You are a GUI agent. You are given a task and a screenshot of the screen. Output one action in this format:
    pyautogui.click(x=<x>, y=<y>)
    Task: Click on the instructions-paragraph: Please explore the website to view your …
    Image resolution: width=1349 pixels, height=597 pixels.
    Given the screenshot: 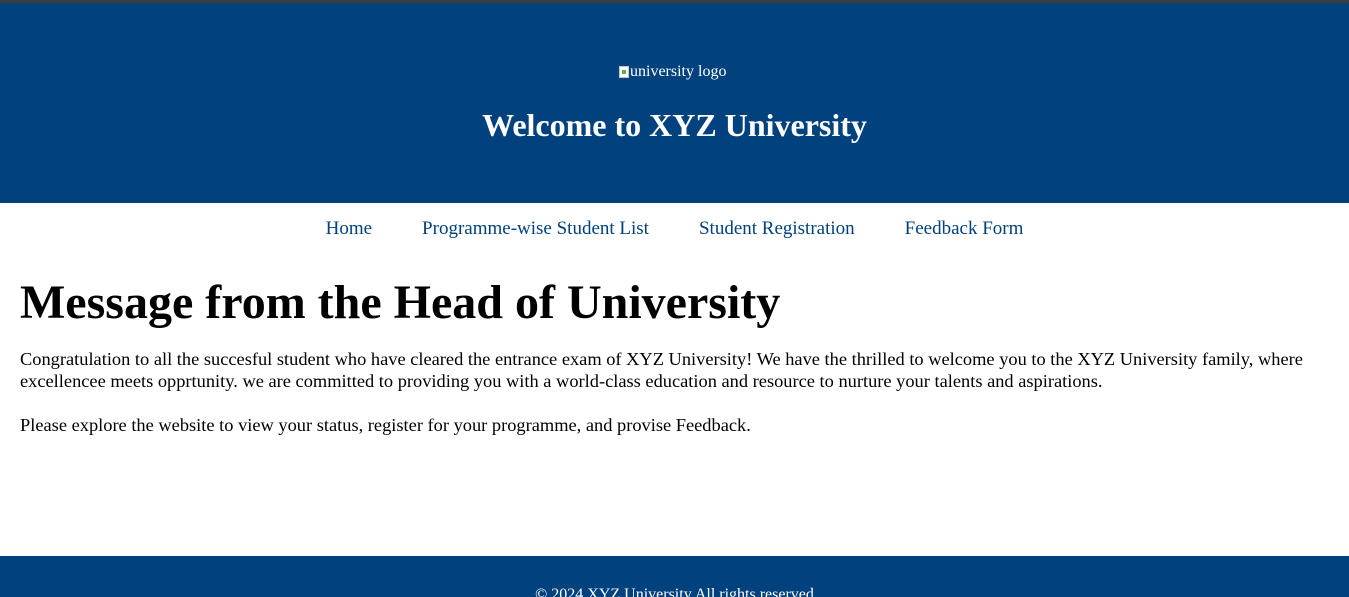 What is the action you would take?
    pyautogui.click(x=385, y=425)
    